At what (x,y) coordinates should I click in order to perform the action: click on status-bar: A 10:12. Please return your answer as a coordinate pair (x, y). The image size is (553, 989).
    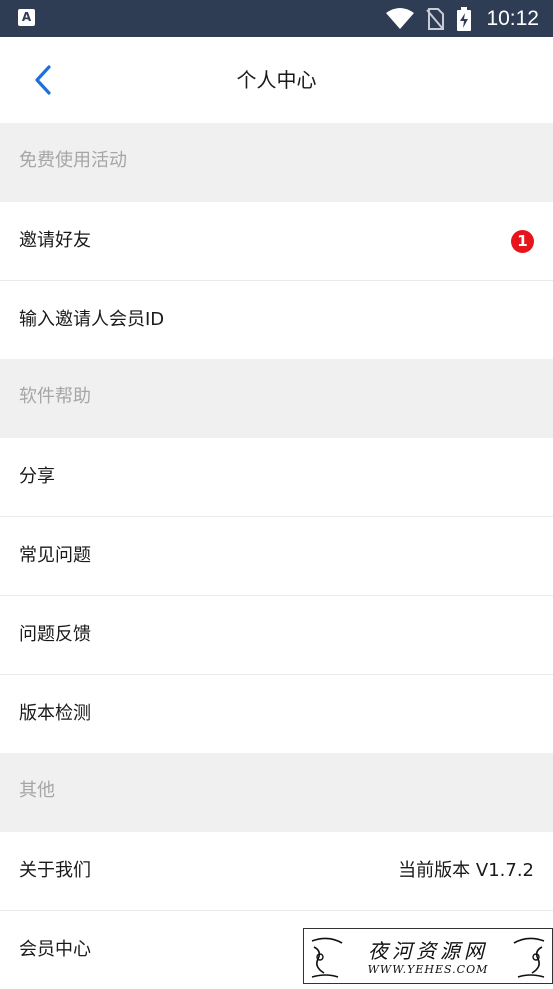
    Looking at the image, I should click on (276, 18).